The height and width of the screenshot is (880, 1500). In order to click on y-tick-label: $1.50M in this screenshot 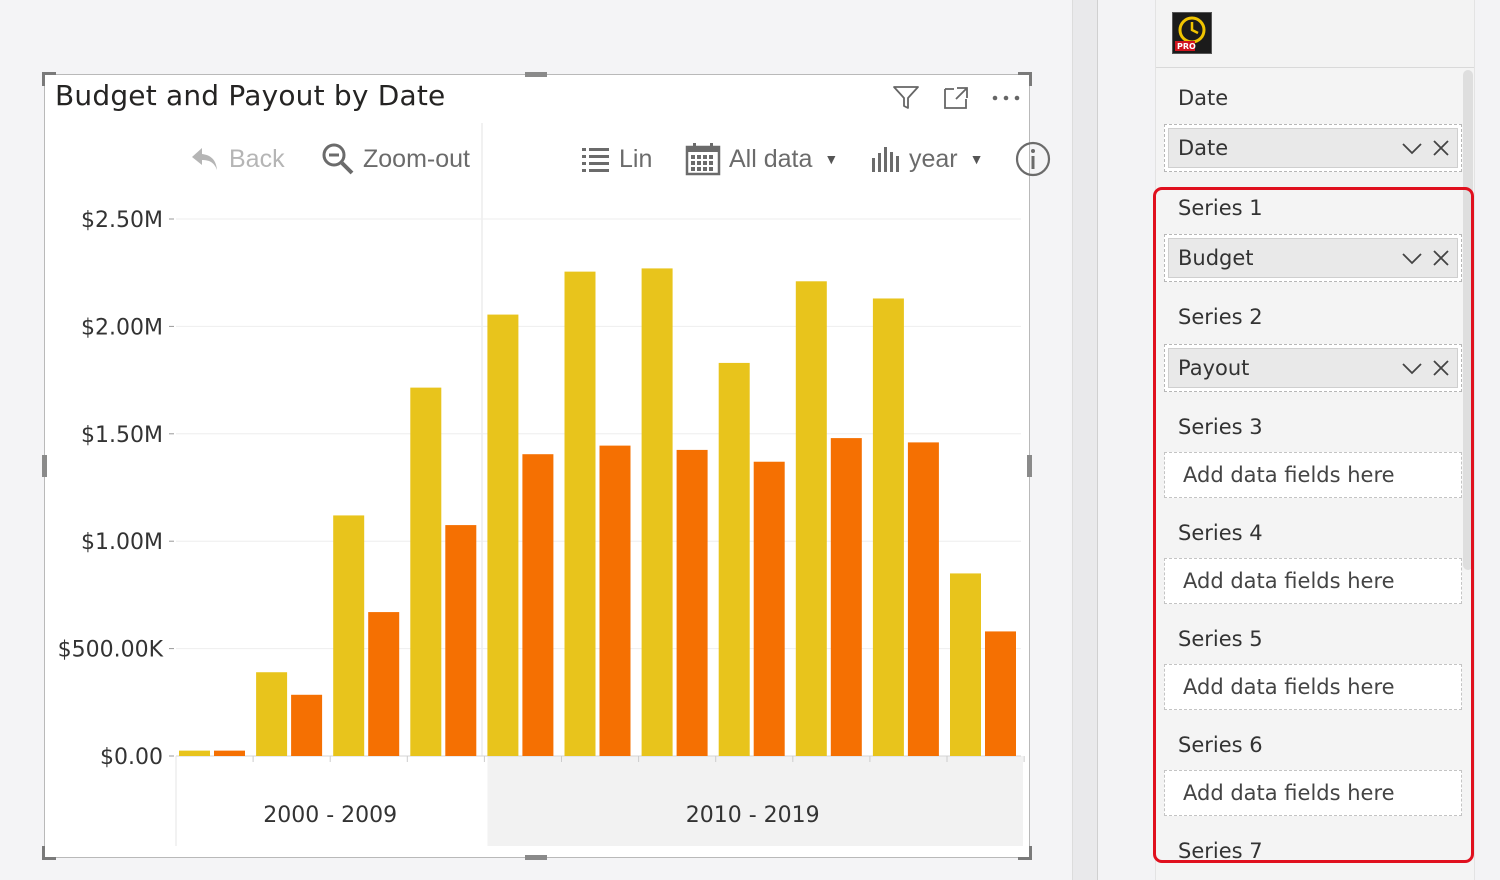, I will do `click(122, 435)`.